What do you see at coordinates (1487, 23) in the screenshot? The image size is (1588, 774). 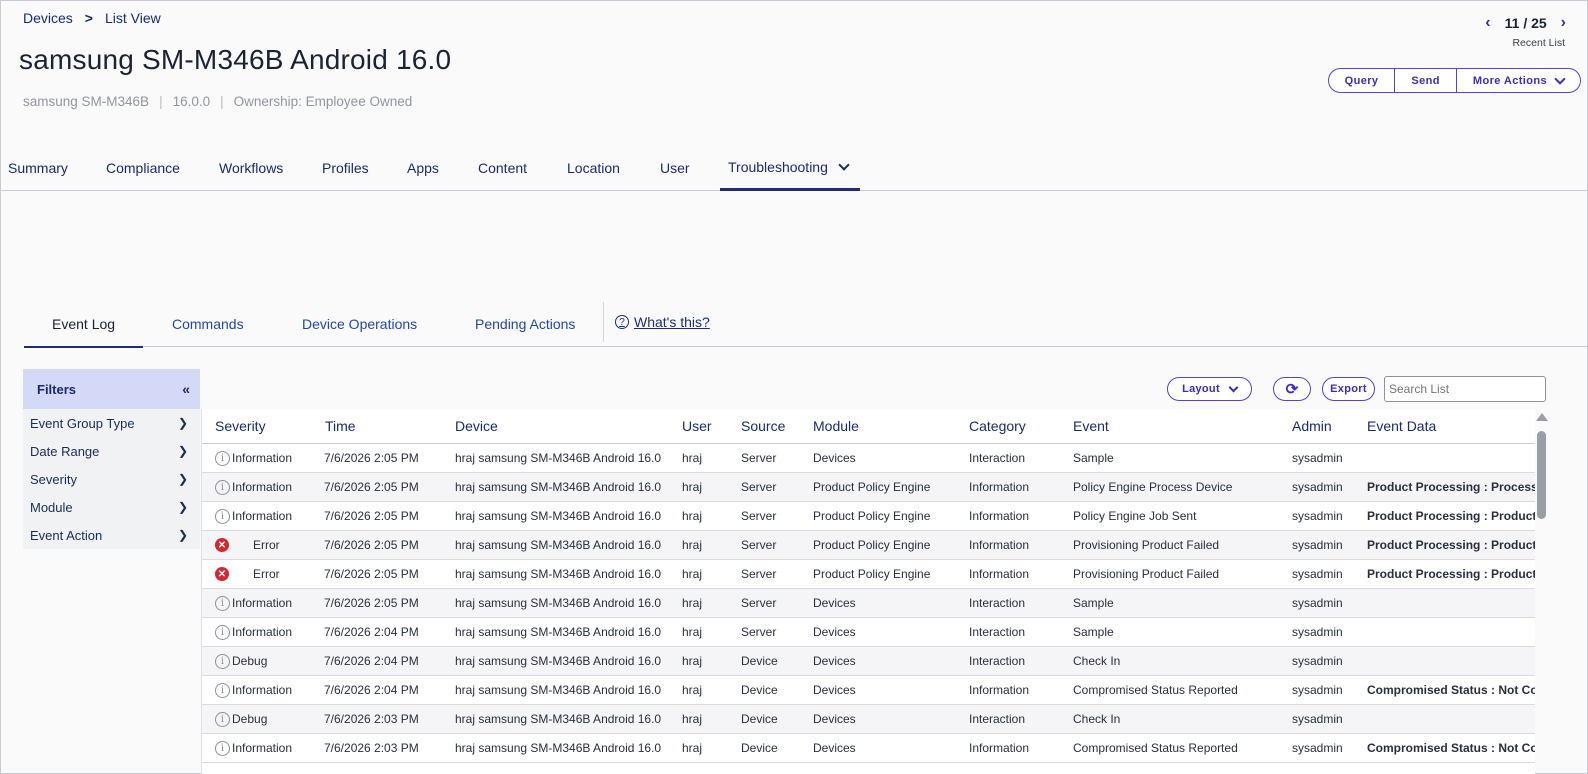 I see `previous-record-icon: ‹` at bounding box center [1487, 23].